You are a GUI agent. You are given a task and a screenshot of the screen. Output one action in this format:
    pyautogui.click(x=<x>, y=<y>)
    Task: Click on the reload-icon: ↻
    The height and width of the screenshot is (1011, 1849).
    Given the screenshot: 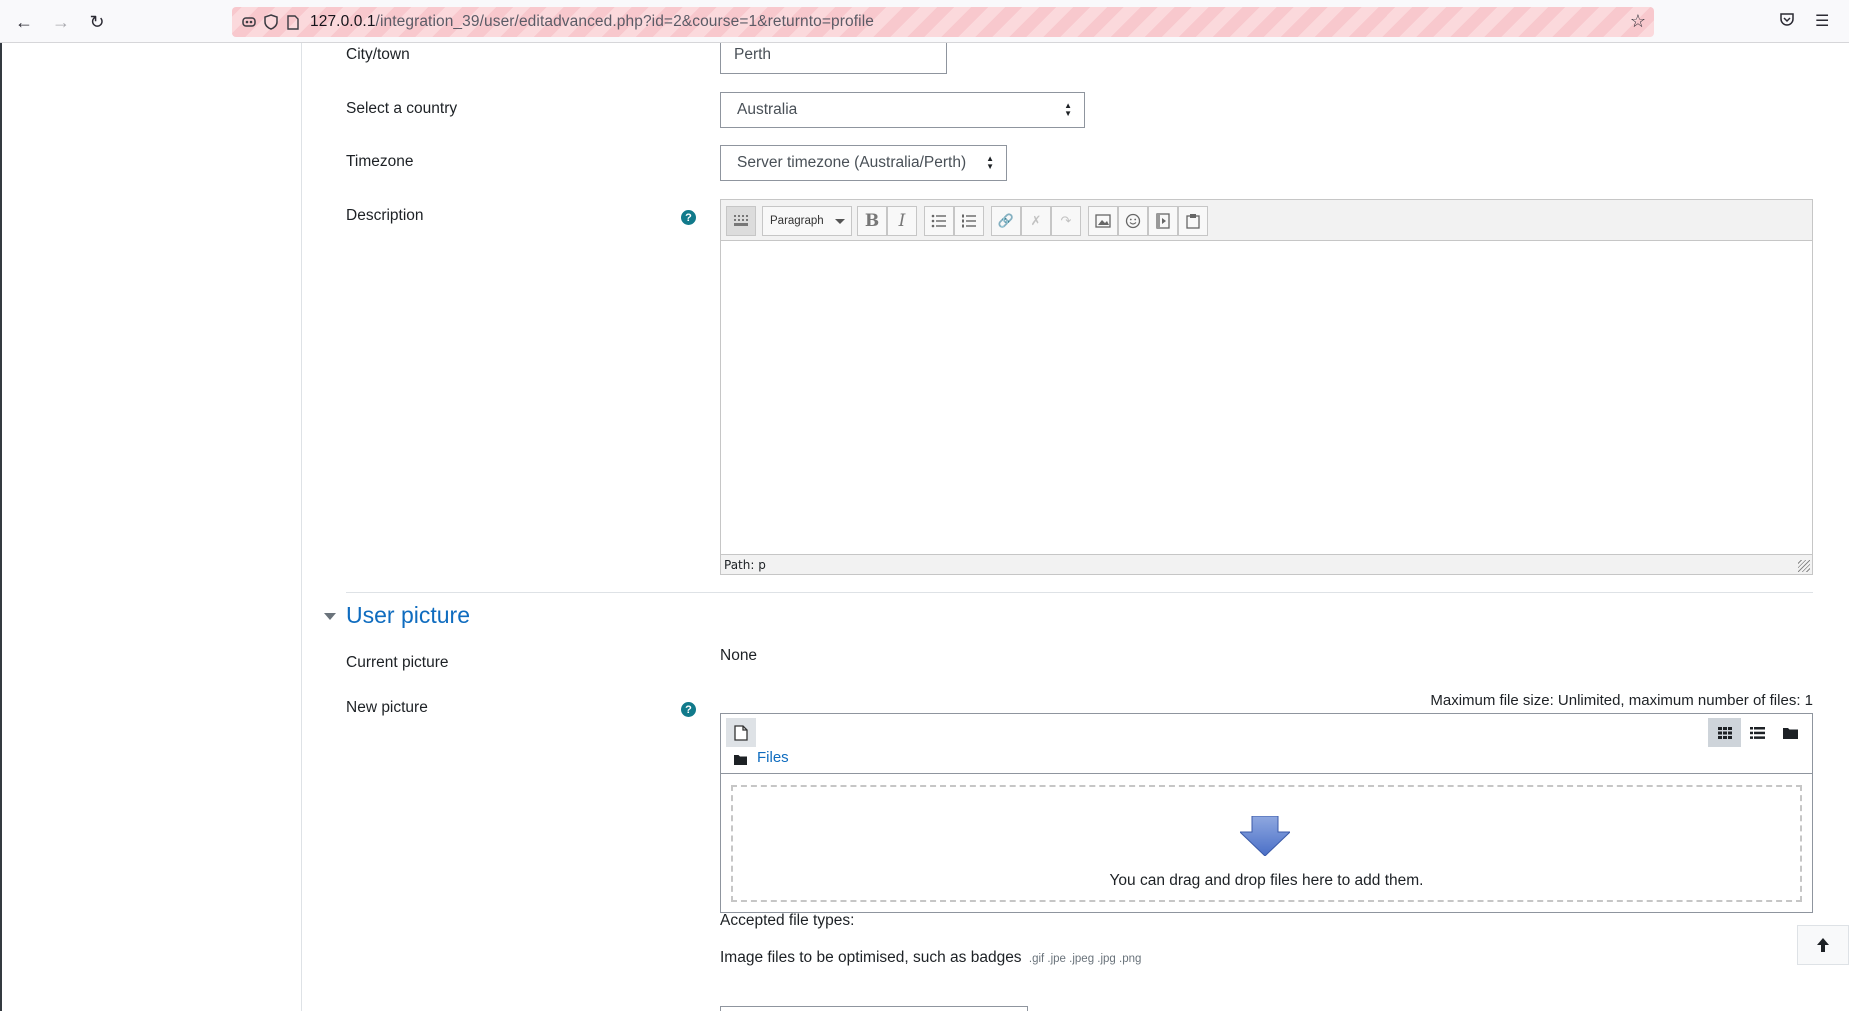 What is the action you would take?
    pyautogui.click(x=97, y=22)
    